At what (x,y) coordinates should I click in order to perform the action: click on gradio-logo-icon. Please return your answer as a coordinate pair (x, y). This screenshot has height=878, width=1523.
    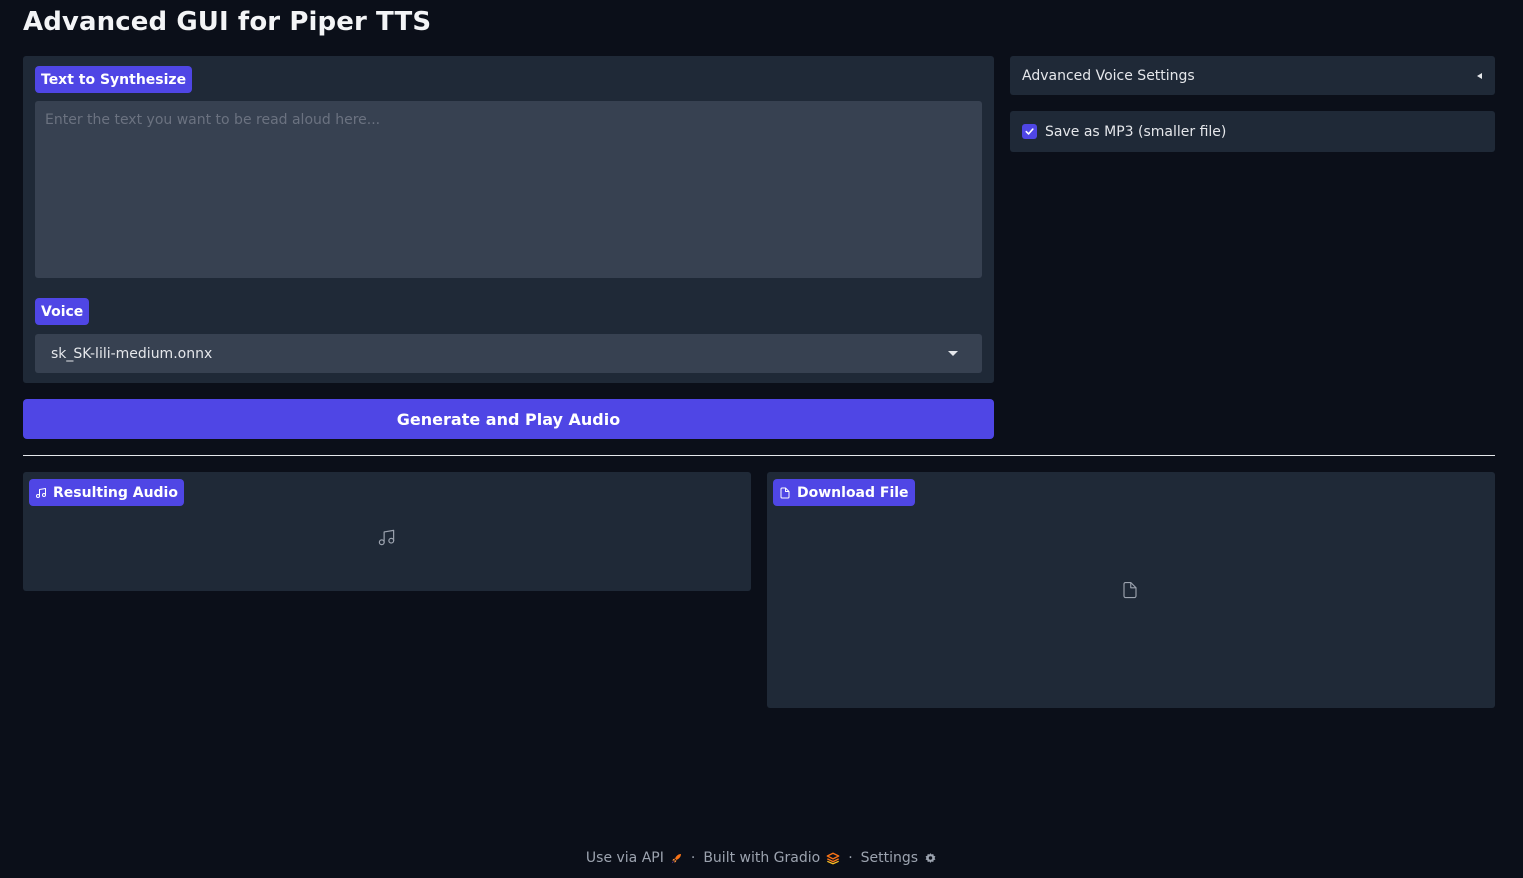
    Looking at the image, I should click on (833, 858).